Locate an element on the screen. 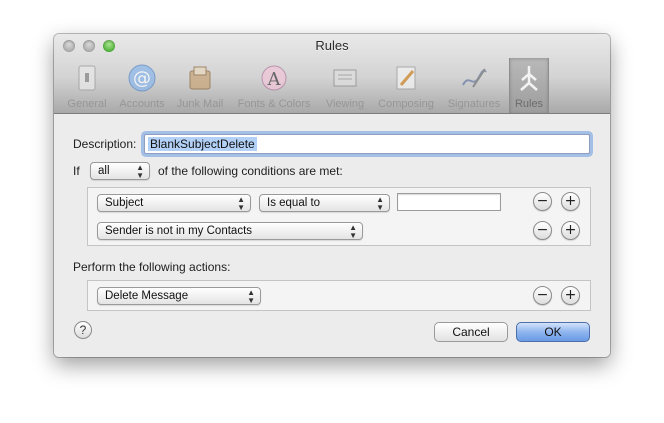  condition-field-popup: Subject ▲ ▼ is located at coordinates (174, 203).